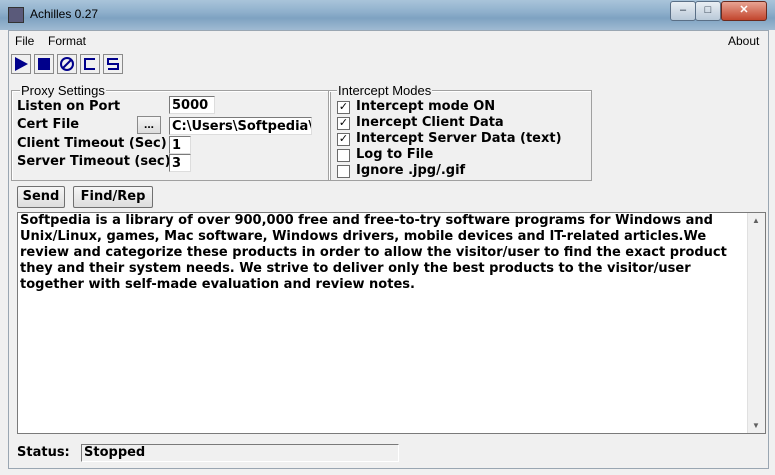  What do you see at coordinates (343, 171) in the screenshot?
I see `ignore-images-checkbox` at bounding box center [343, 171].